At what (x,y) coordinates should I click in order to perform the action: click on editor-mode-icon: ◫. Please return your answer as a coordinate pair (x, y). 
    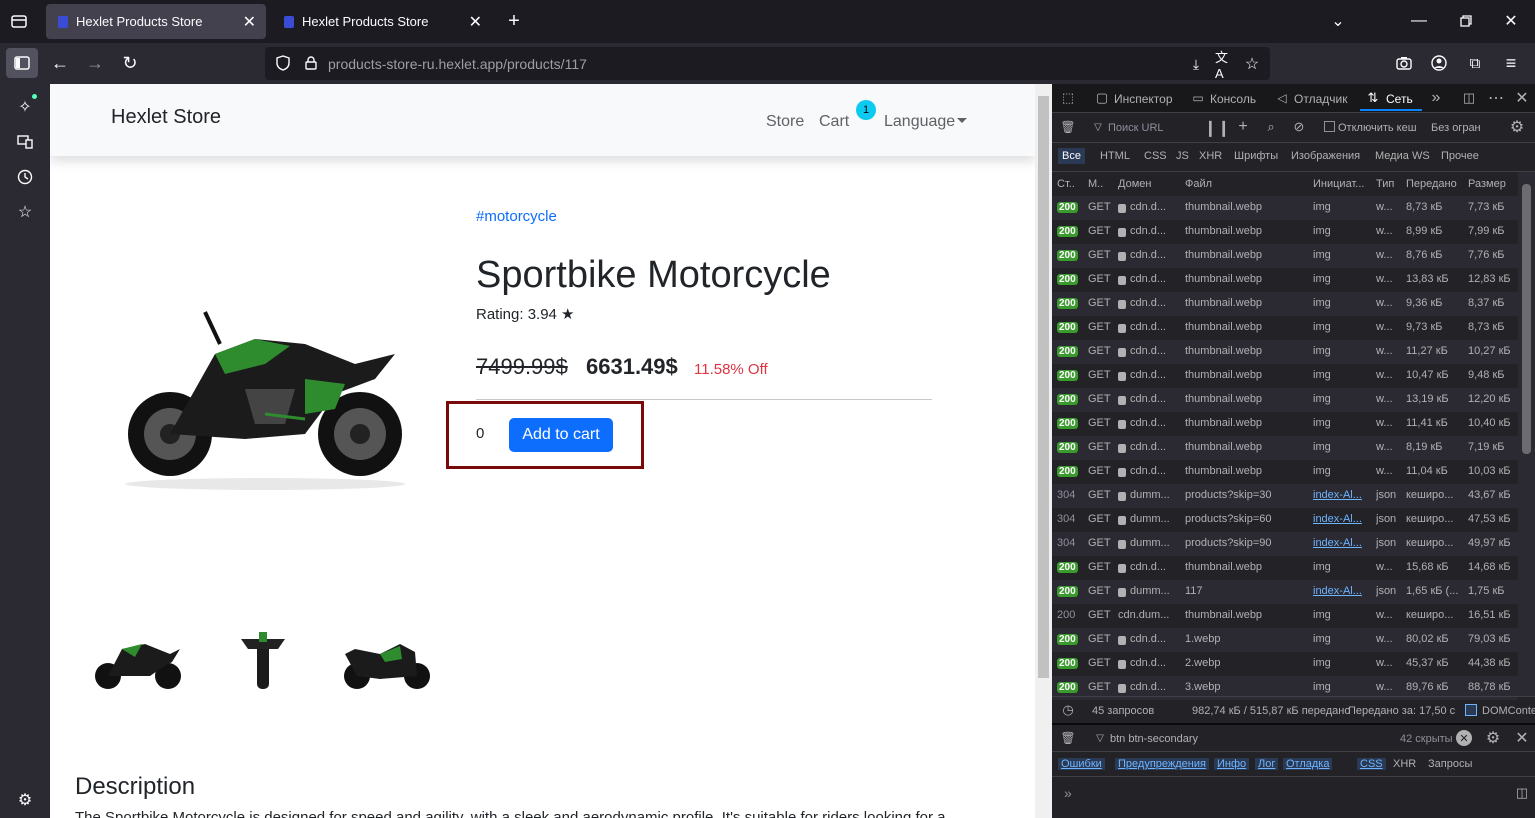
    Looking at the image, I should click on (1522, 793).